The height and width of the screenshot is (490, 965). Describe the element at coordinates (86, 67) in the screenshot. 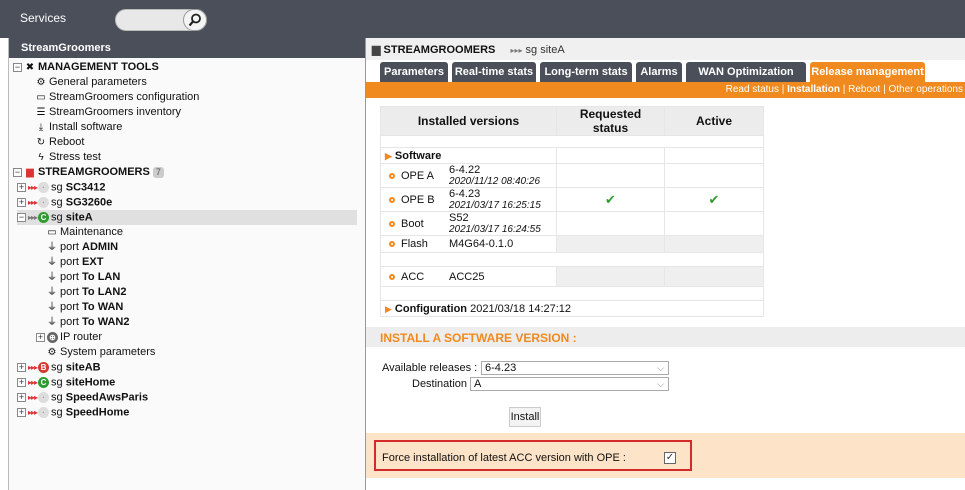

I see `tree-item-management-tools: − ✖ MANAGEMENT TOOLS` at that location.